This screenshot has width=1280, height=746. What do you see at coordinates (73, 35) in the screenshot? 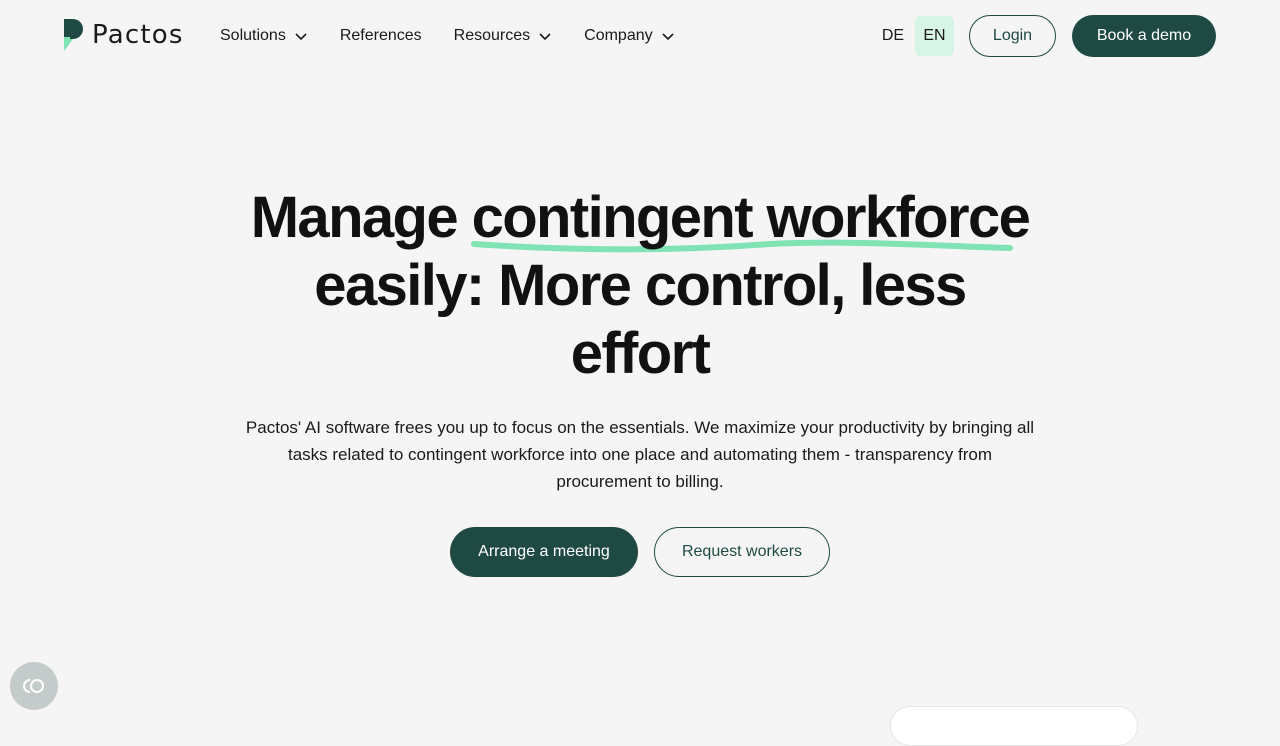
I see `pactos-logo-icon` at bounding box center [73, 35].